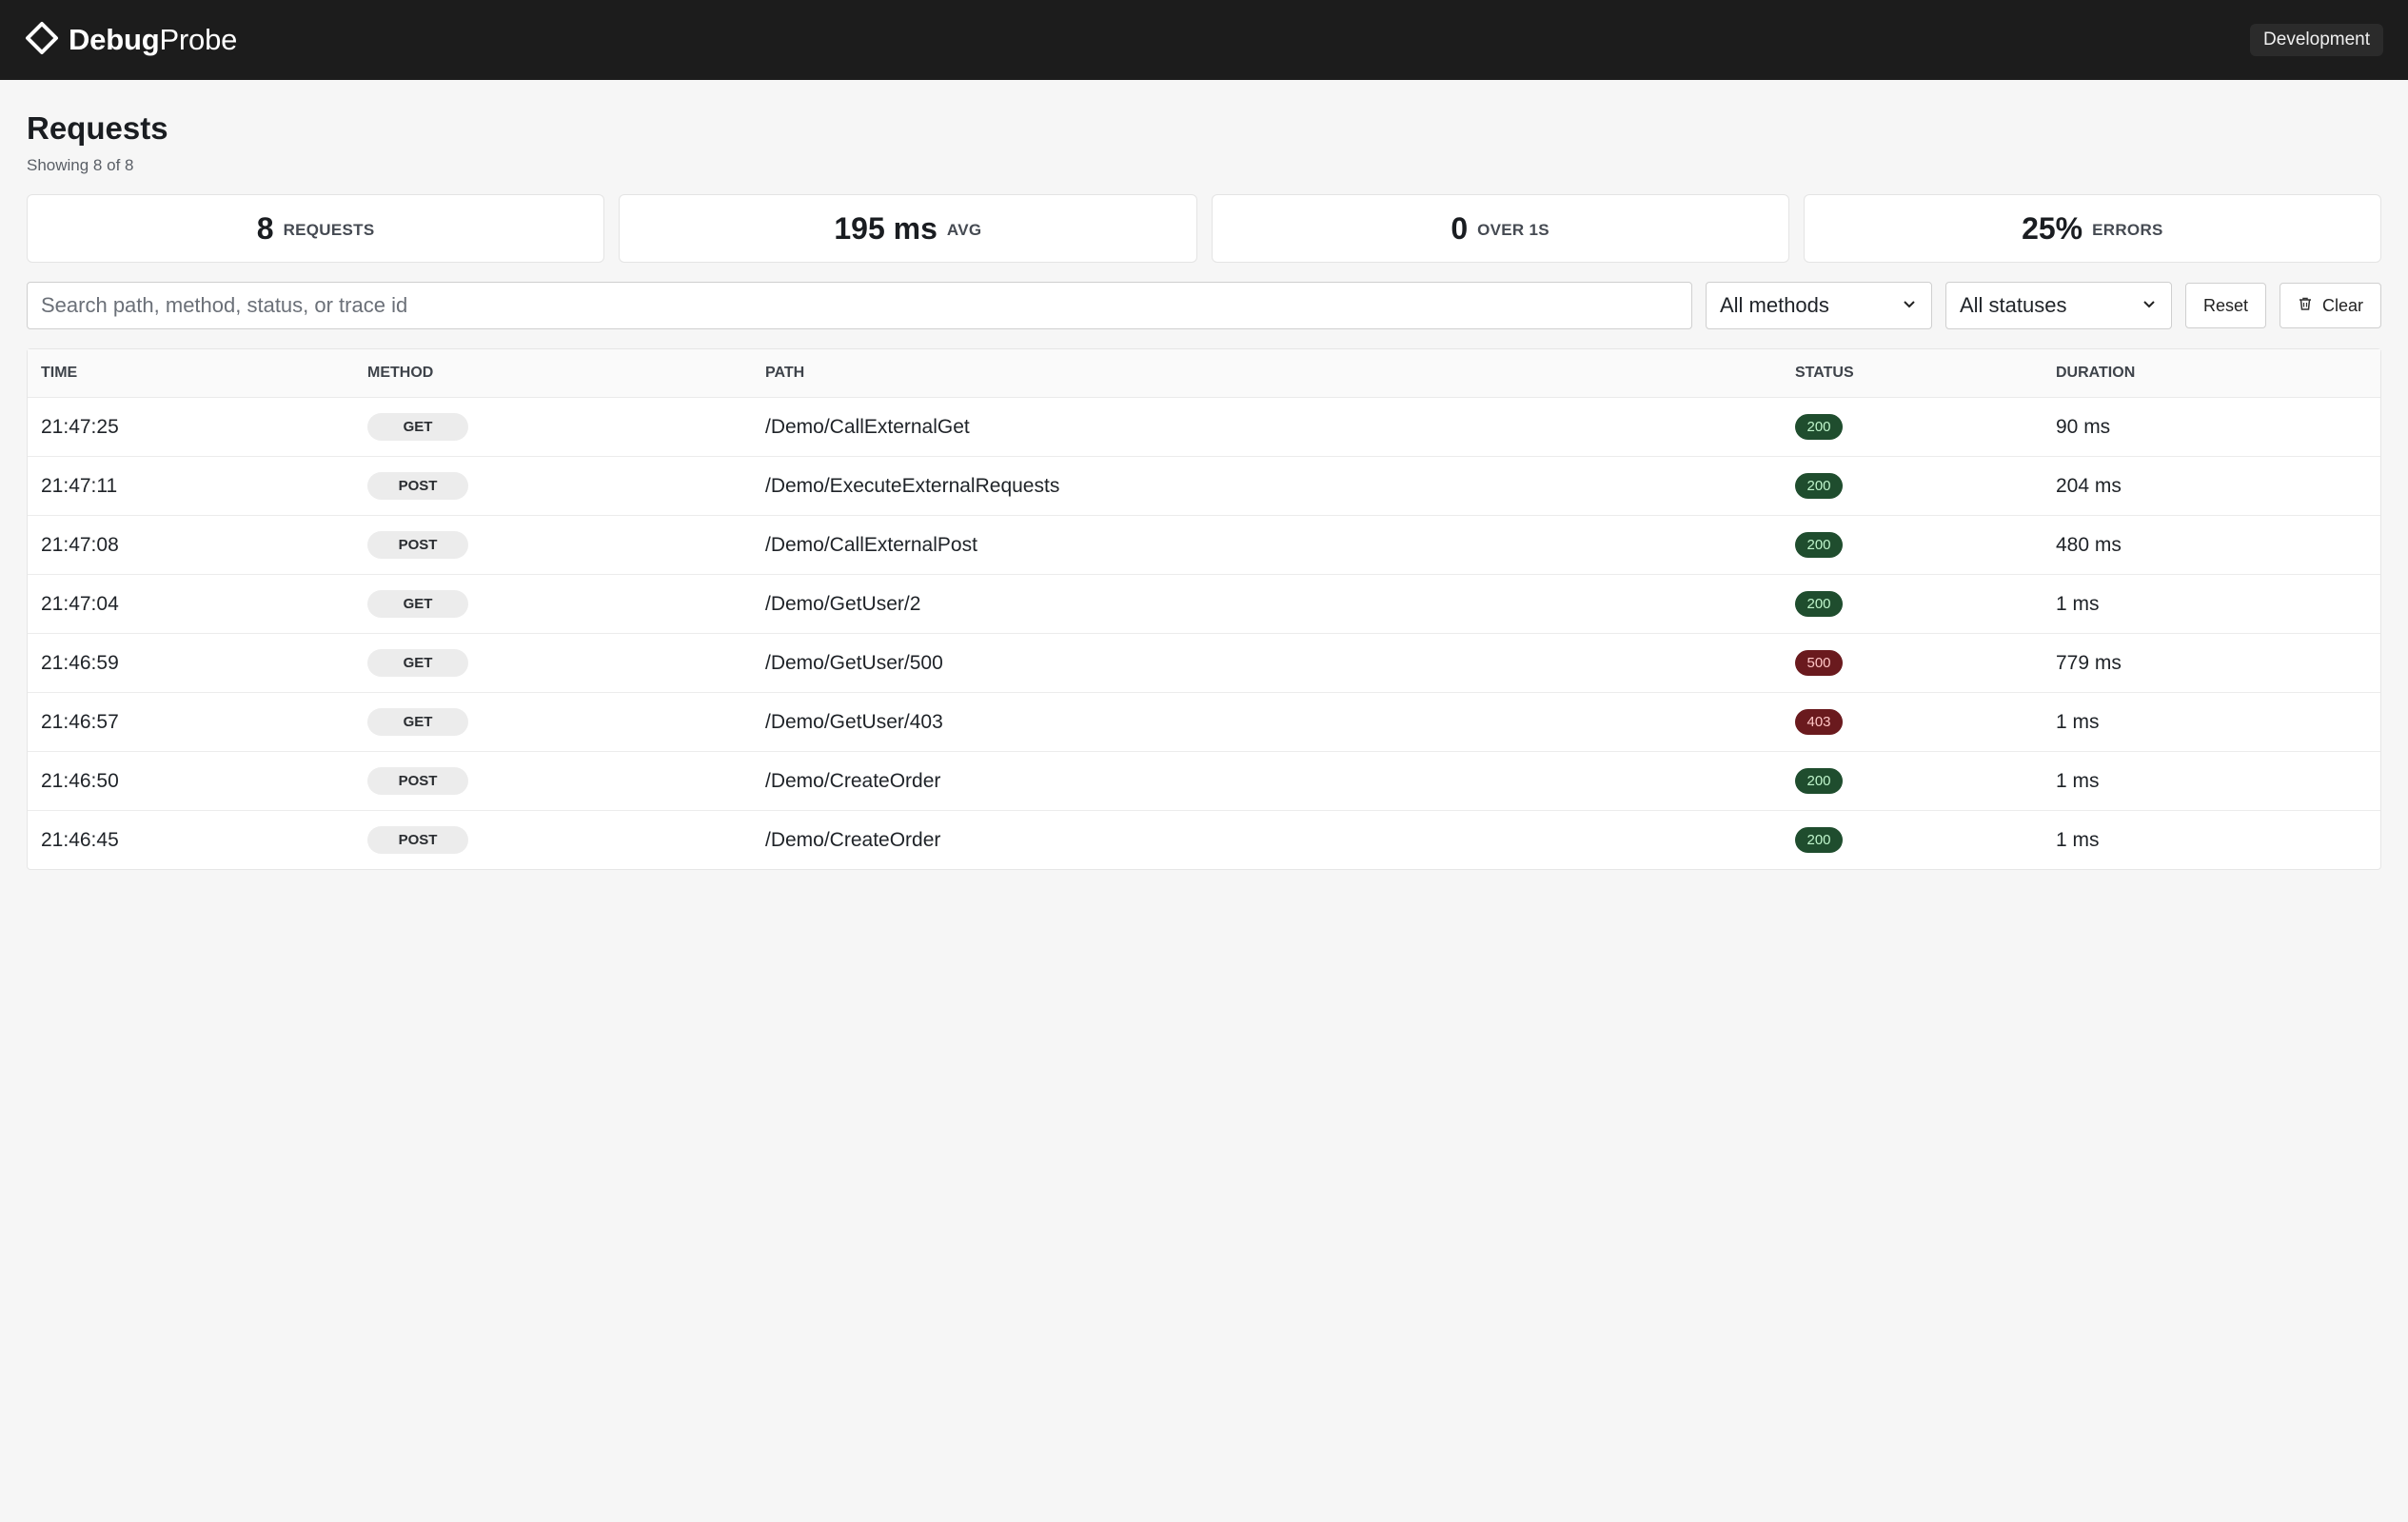  What do you see at coordinates (80, 780) in the screenshot?
I see `request-time: 21:46:50` at bounding box center [80, 780].